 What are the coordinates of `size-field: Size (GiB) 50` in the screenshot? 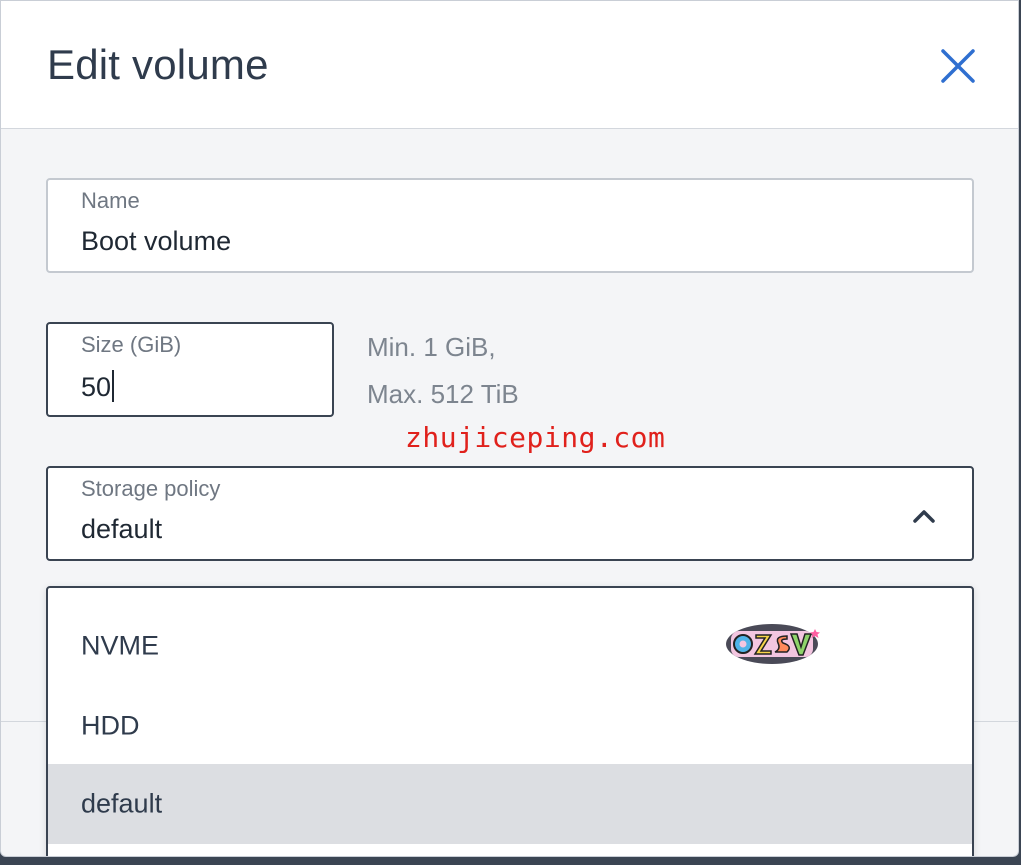 It's located at (190, 369).